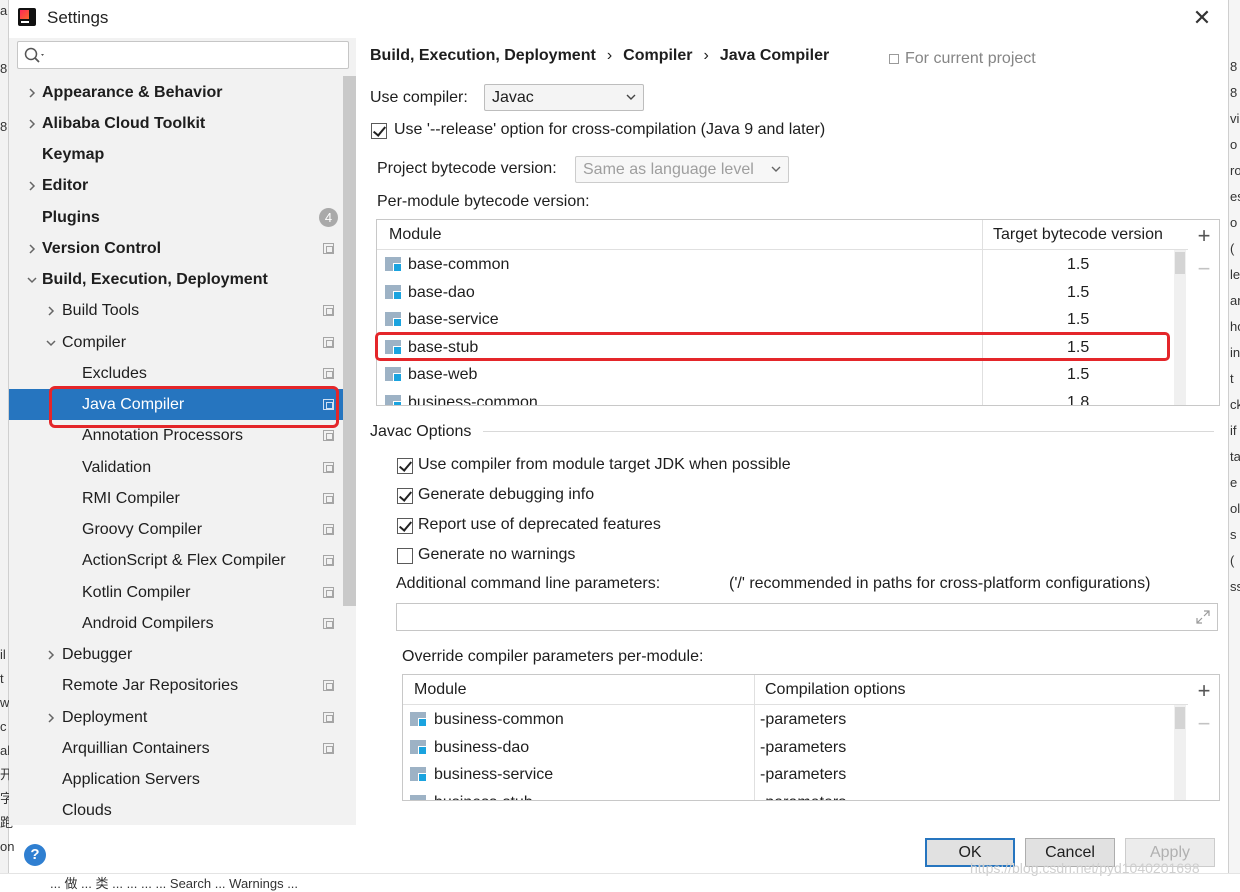  What do you see at coordinates (379, 131) in the screenshot?
I see `release-option-checkbox` at bounding box center [379, 131].